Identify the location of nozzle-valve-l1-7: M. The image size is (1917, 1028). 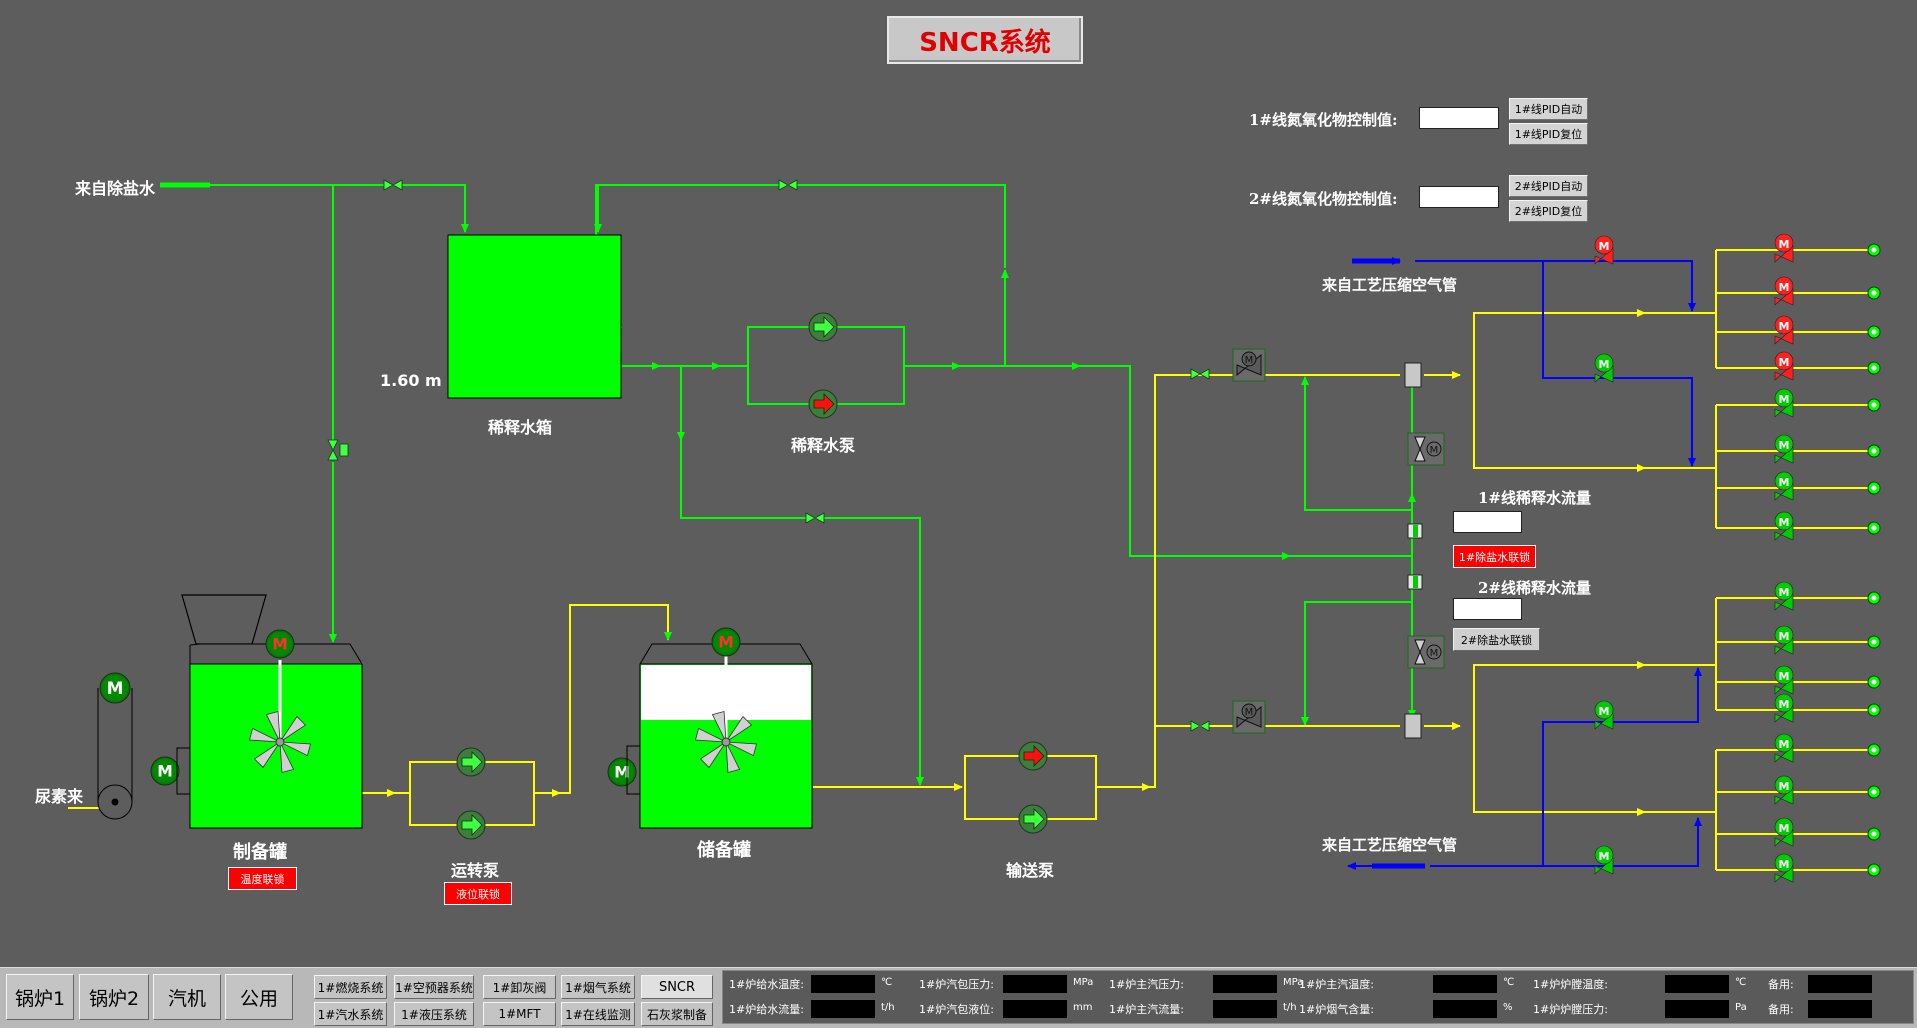
(1784, 486).